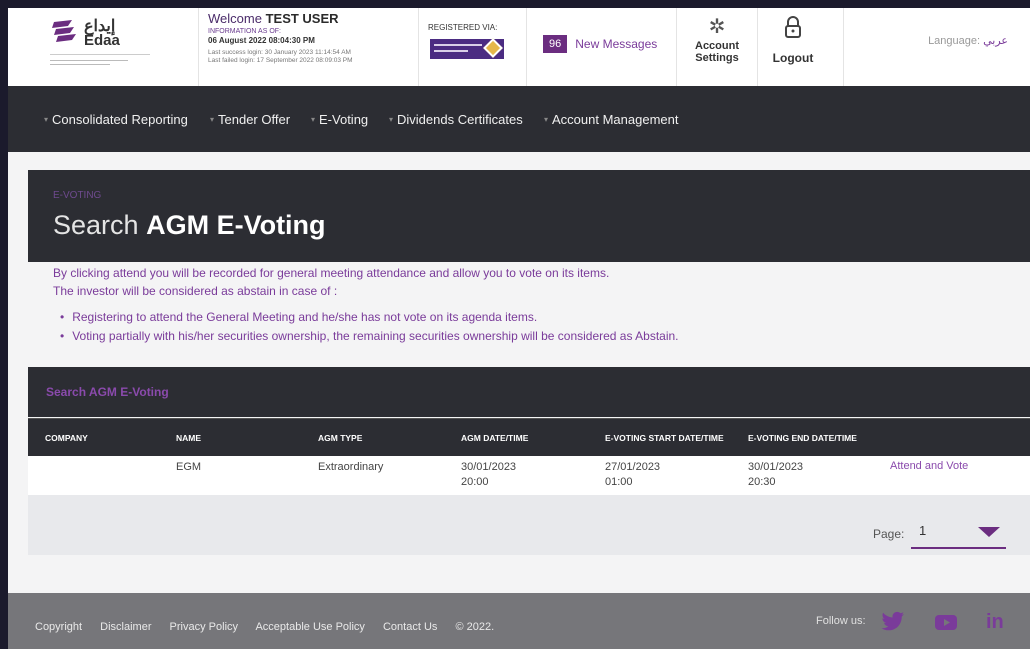 This screenshot has width=1030, height=649. Describe the element at coordinates (529, 216) in the screenshot. I see `page-hero: E-VOTING Search AGM E-Voting` at that location.